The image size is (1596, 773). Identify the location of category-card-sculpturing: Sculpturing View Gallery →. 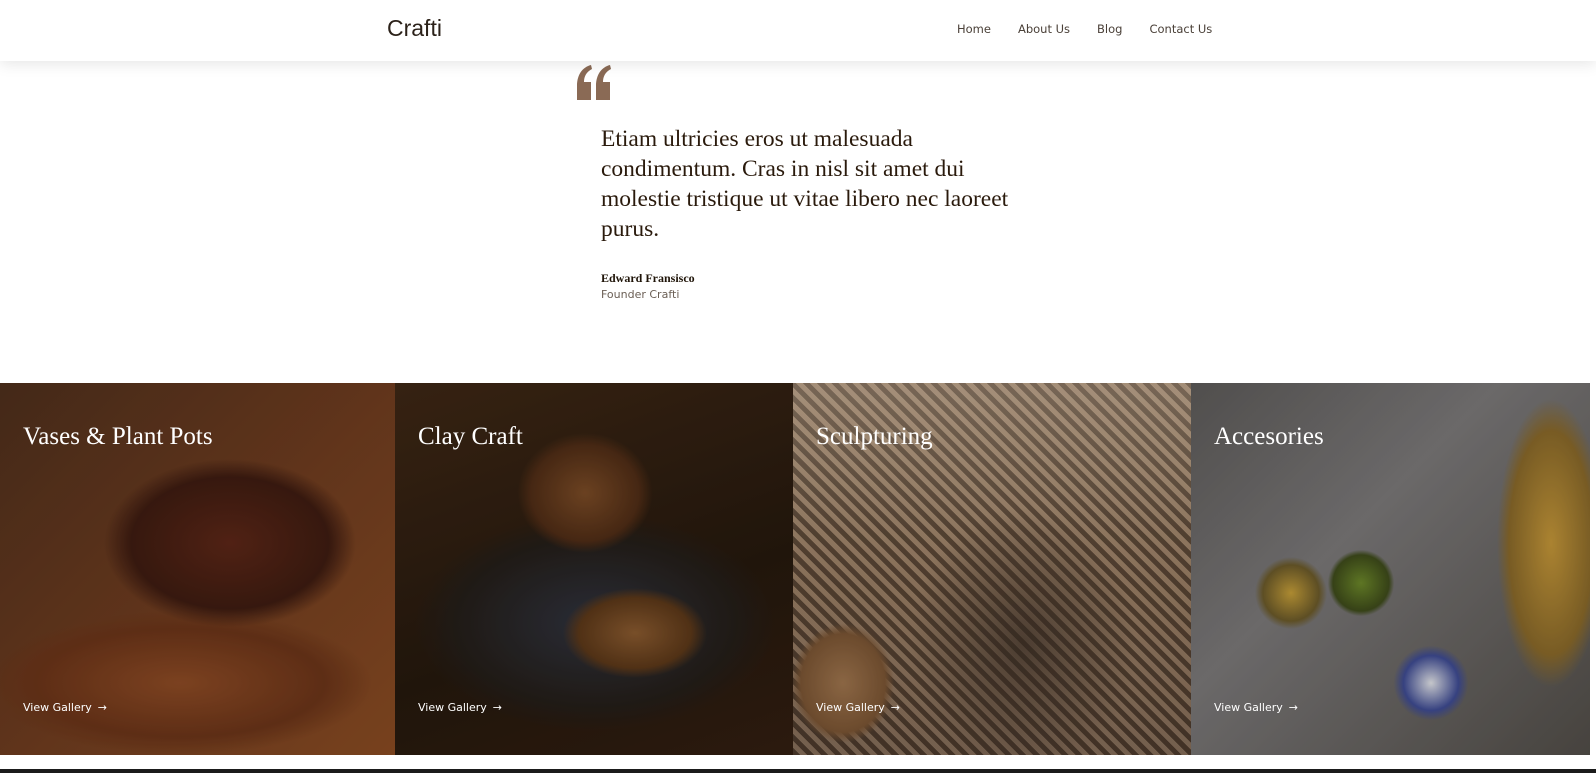
(992, 569).